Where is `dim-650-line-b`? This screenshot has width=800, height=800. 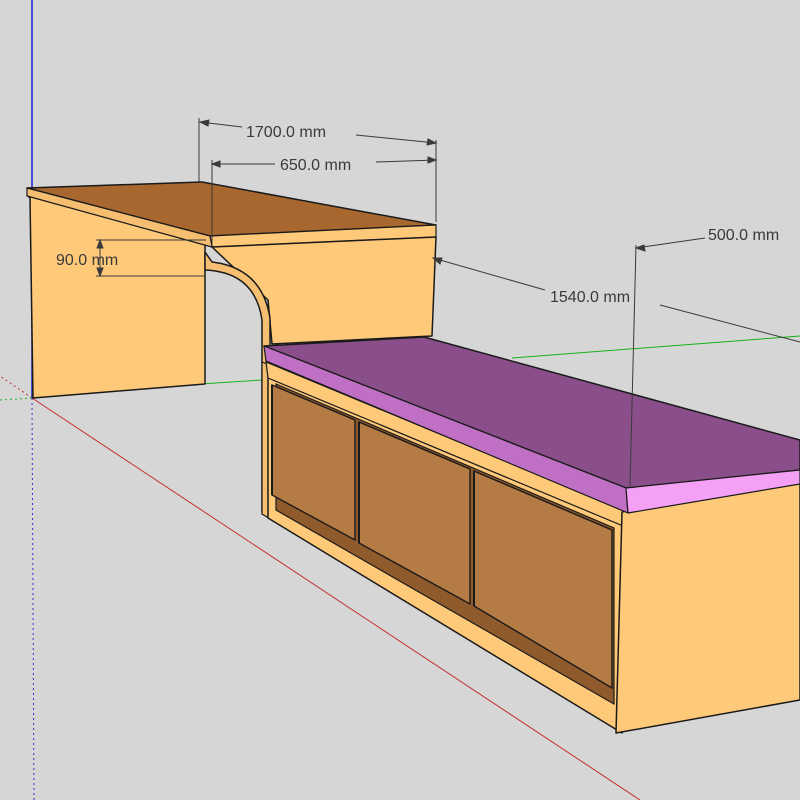 dim-650-line-b is located at coordinates (406, 161).